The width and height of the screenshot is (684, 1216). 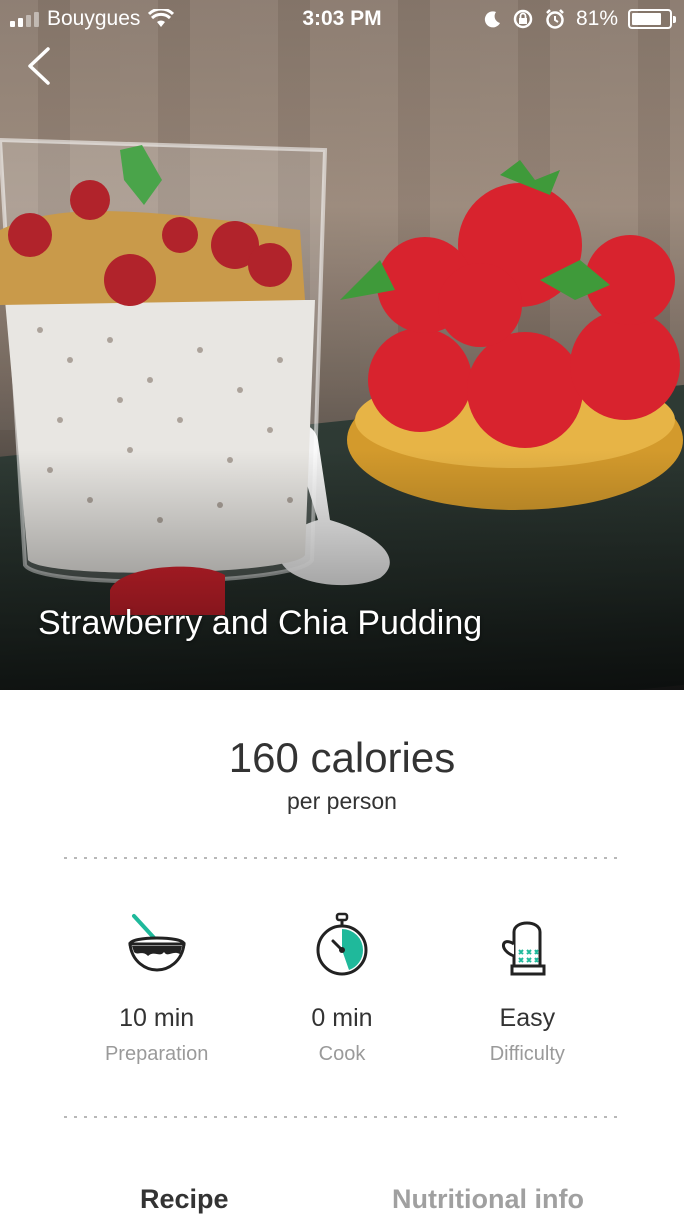 I want to click on stat-label: Difficulty, so click(x=527, y=1054).